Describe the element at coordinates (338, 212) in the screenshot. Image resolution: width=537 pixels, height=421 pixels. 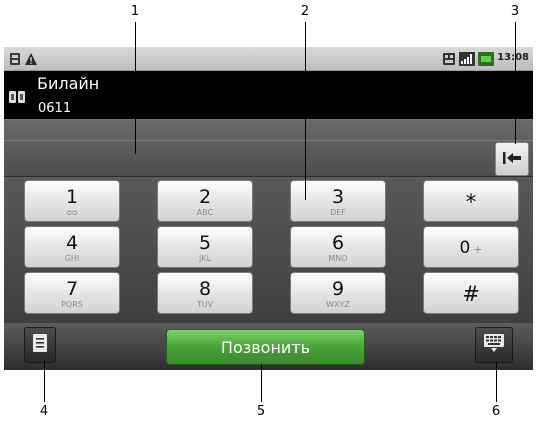
I see `key-3-letters: DEF` at that location.